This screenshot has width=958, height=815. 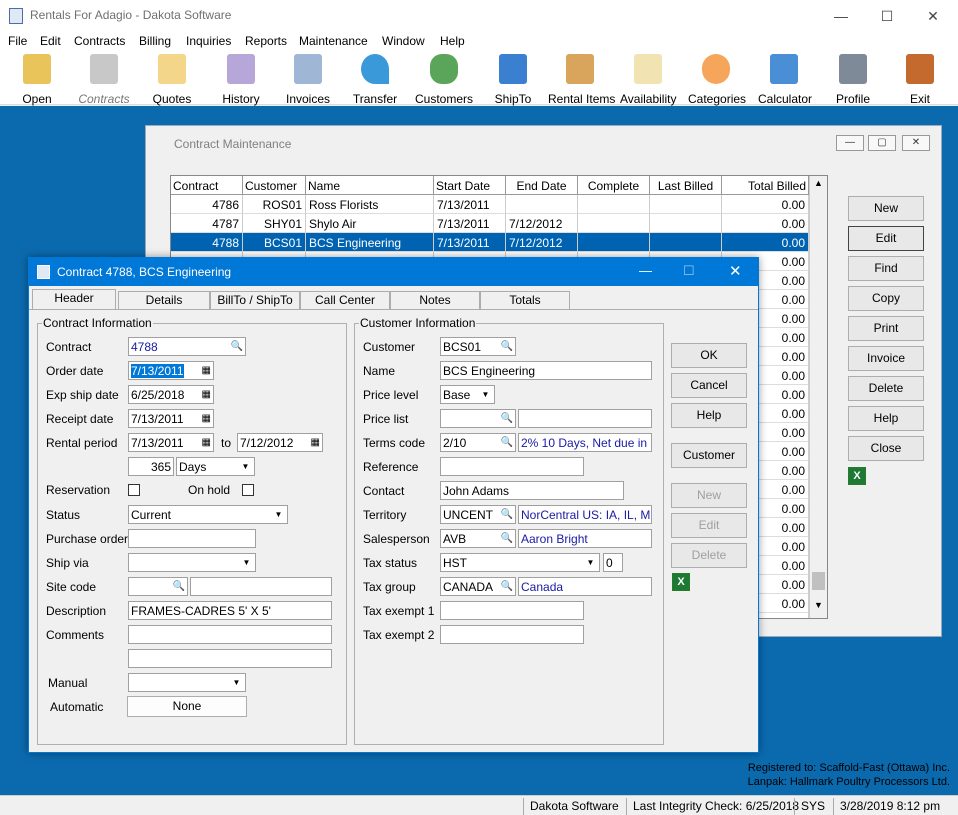 What do you see at coordinates (512, 466) in the screenshot?
I see `reference-field` at bounding box center [512, 466].